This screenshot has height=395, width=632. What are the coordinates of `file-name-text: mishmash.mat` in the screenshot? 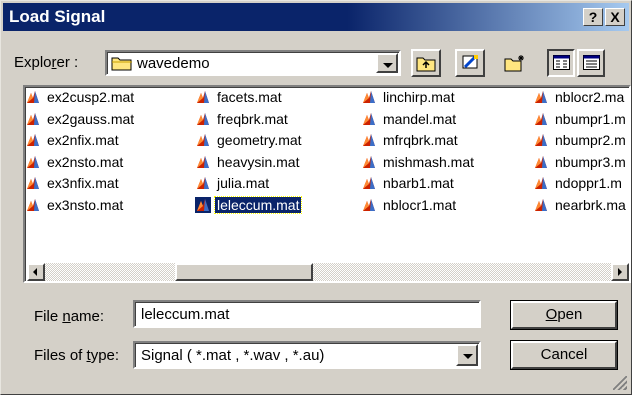 It's located at (429, 161).